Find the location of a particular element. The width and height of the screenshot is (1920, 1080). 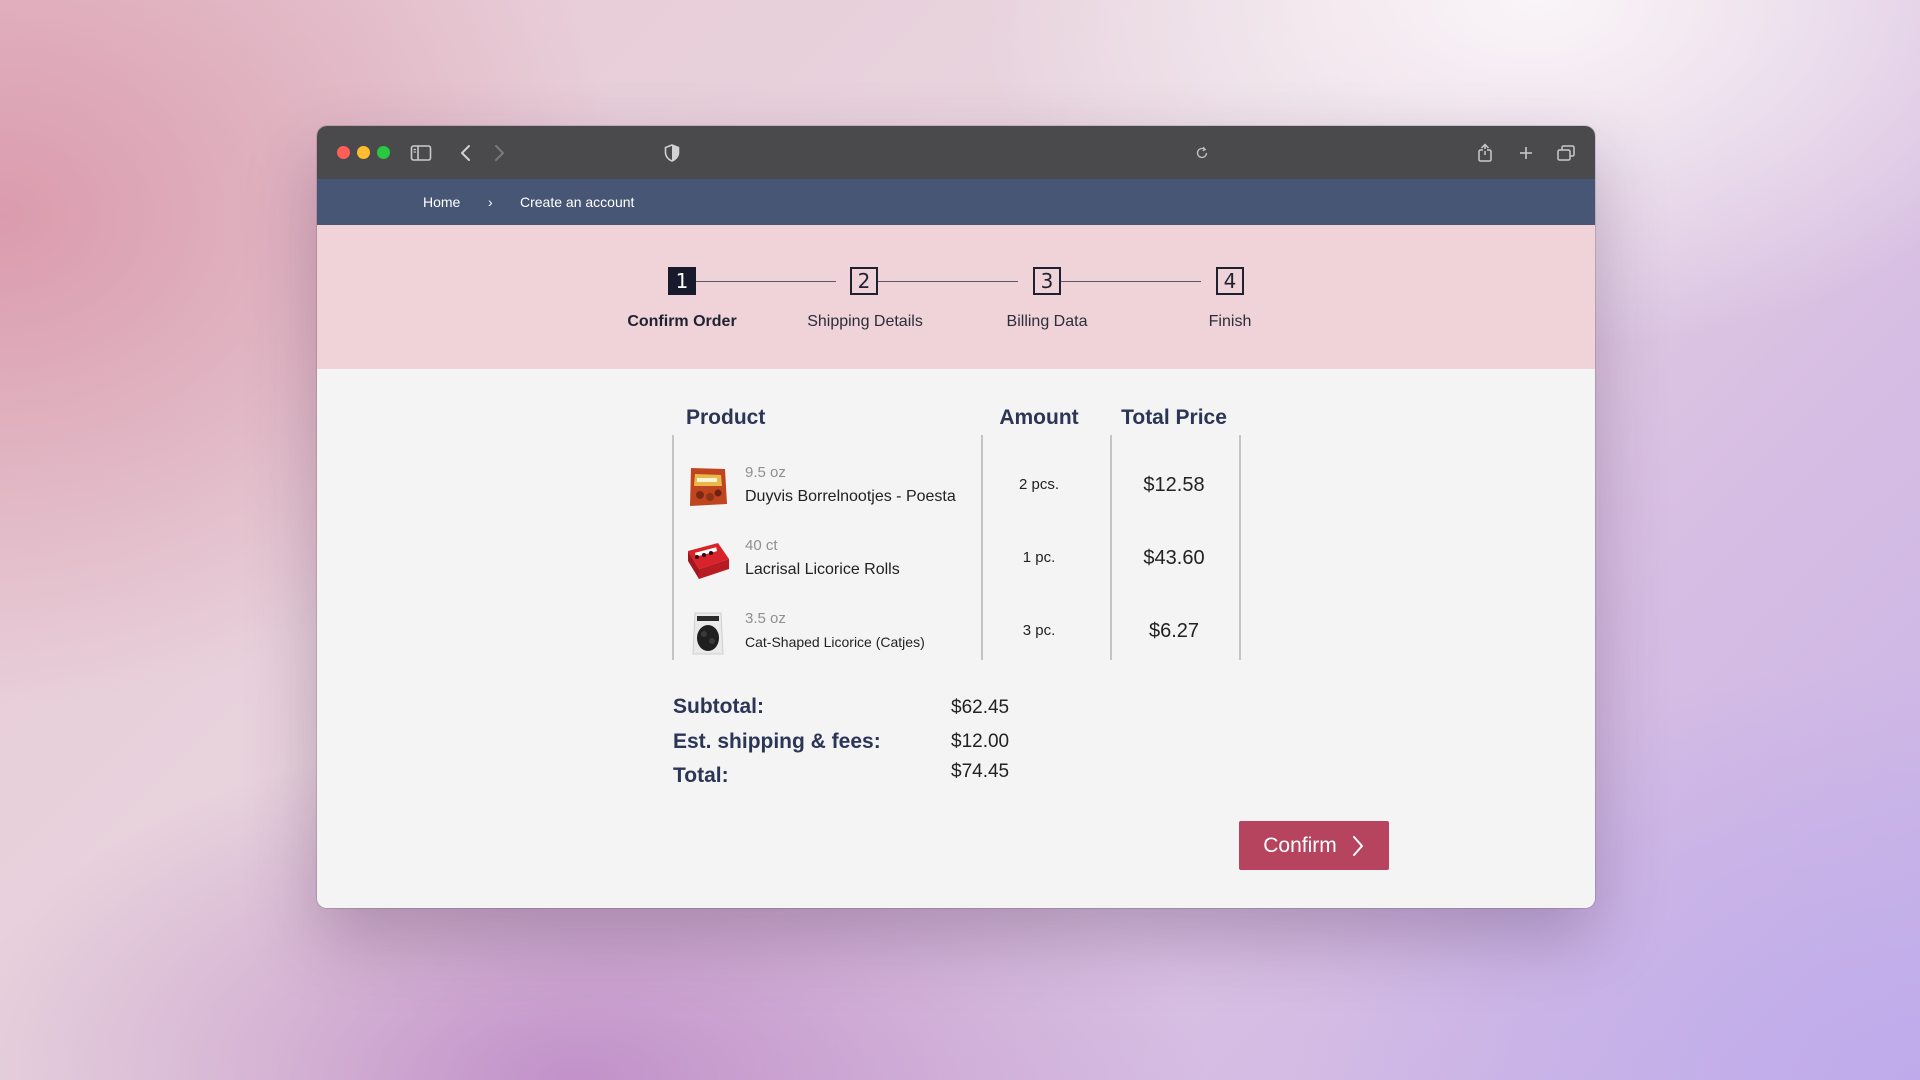

zoom-window-button is located at coordinates (383, 152).